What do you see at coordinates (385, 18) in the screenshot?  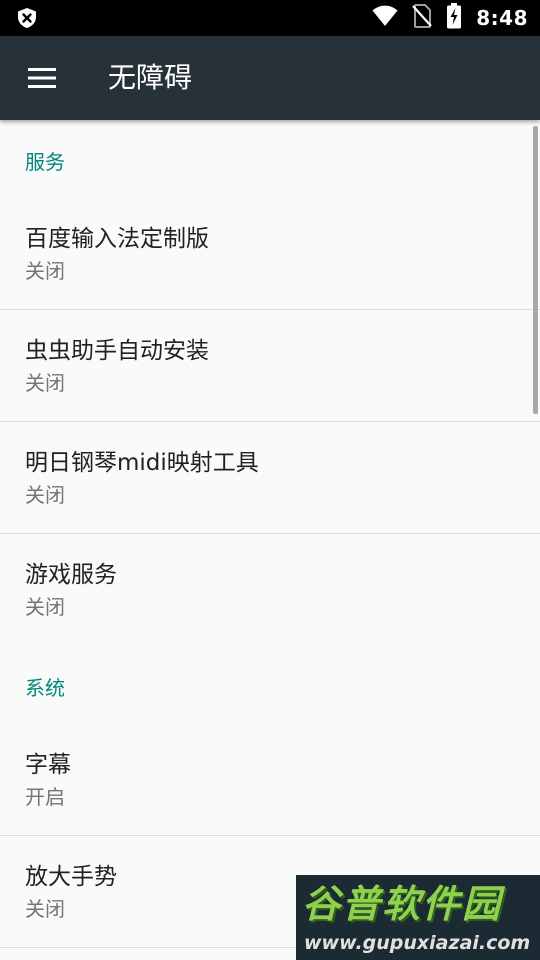 I see `wifi-icon` at bounding box center [385, 18].